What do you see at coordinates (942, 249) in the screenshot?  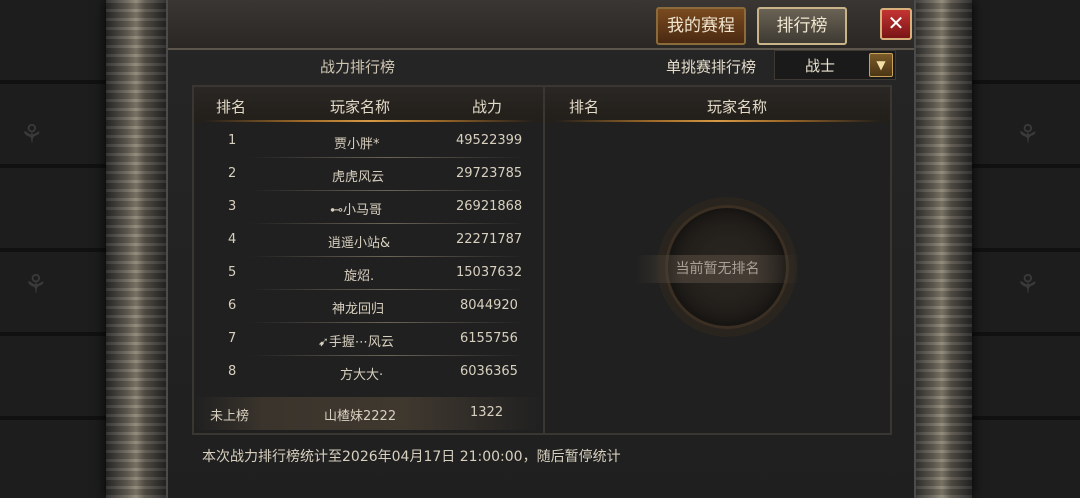 I see `right-pillar` at bounding box center [942, 249].